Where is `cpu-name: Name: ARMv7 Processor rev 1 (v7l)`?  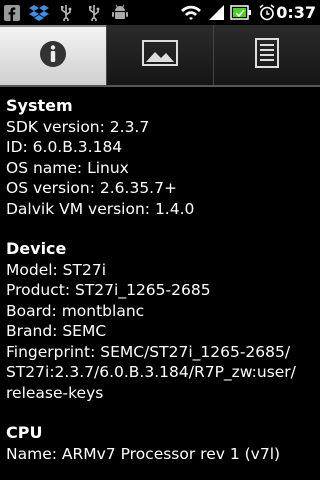
cpu-name: Name: ARMv7 Processor rev 1 (v7l) is located at coordinates (143, 453).